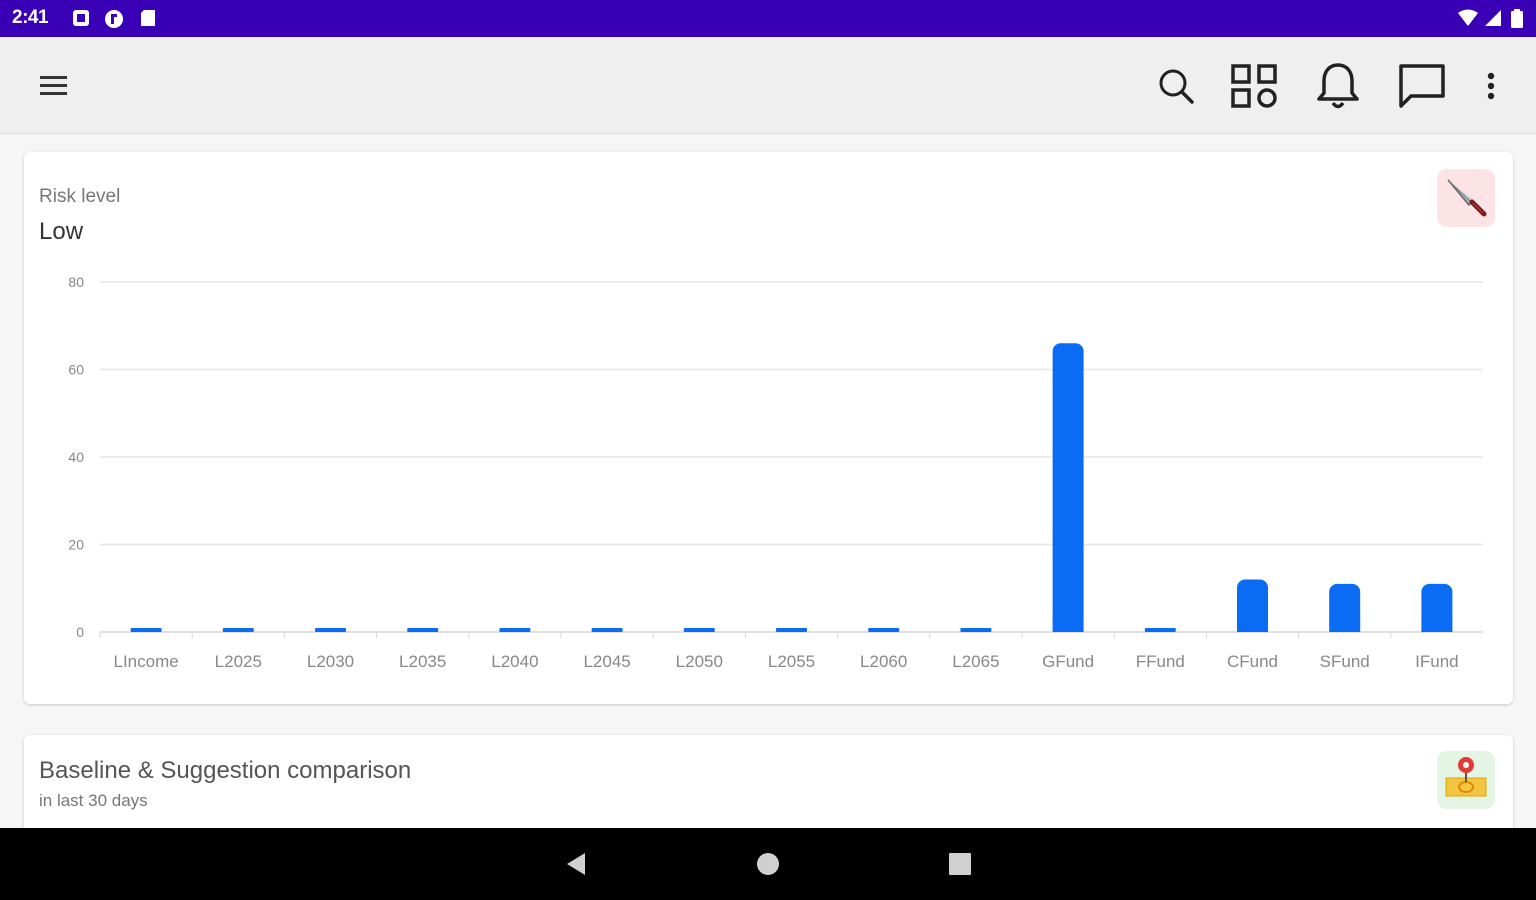 This screenshot has width=1536, height=900. What do you see at coordinates (1160, 661) in the screenshot?
I see `x-tick-label: FFund` at bounding box center [1160, 661].